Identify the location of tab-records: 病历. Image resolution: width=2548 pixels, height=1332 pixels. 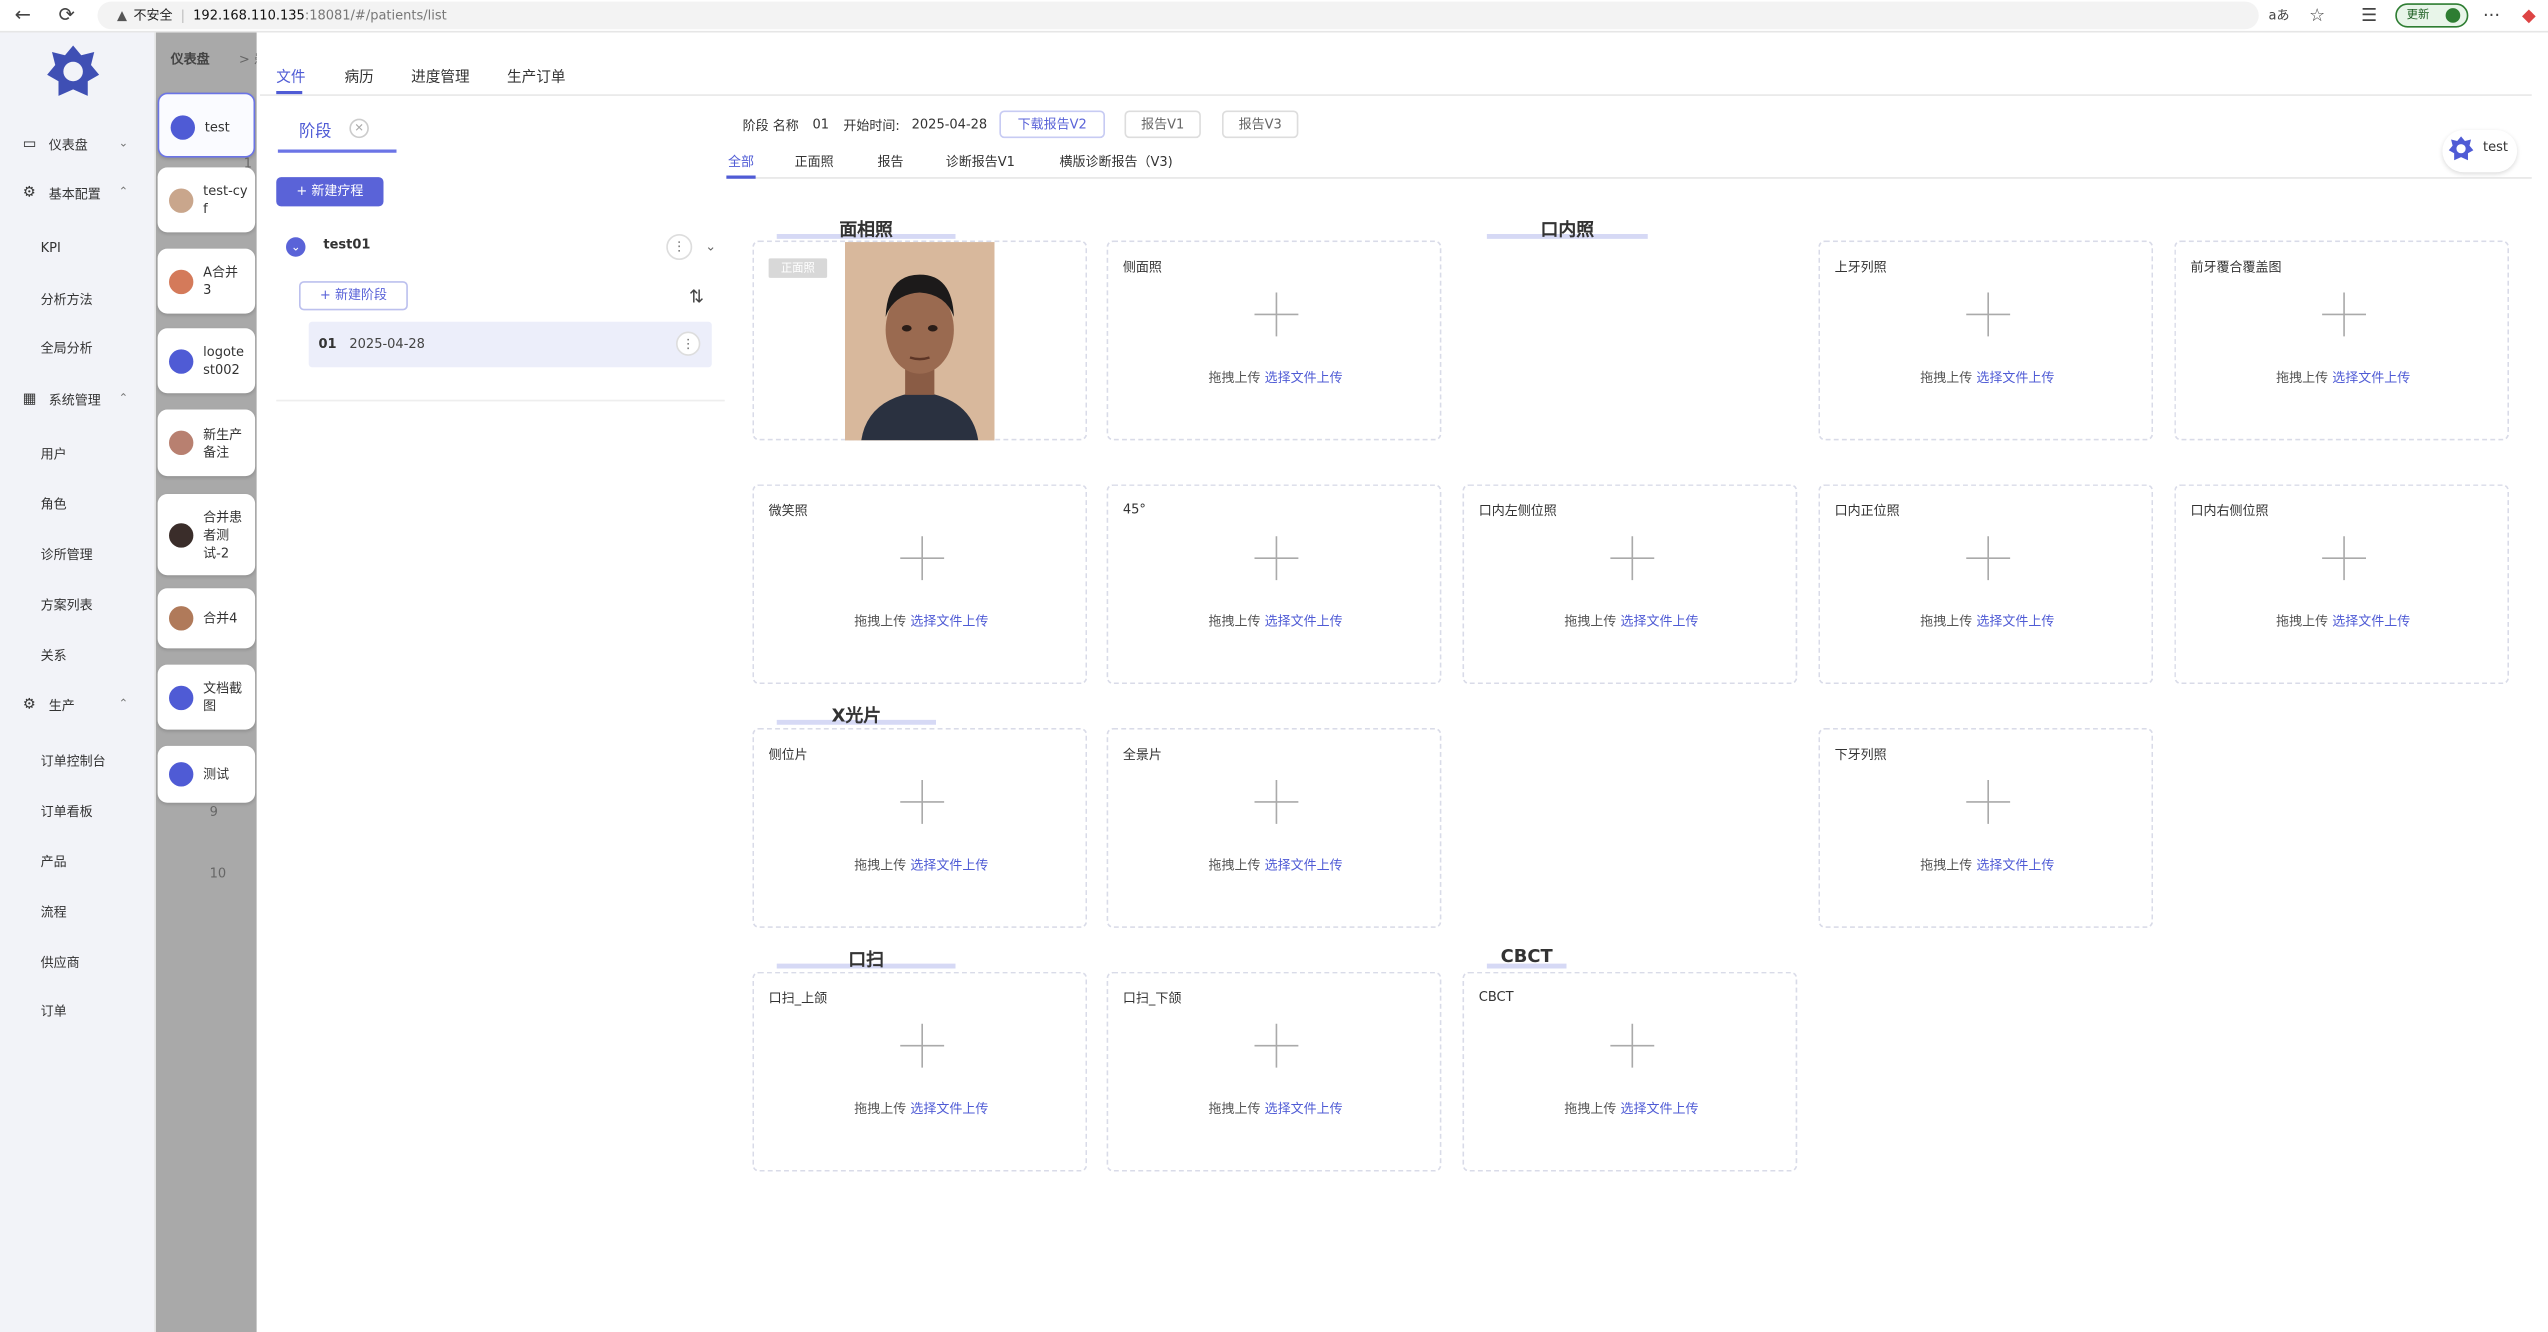
(359, 75).